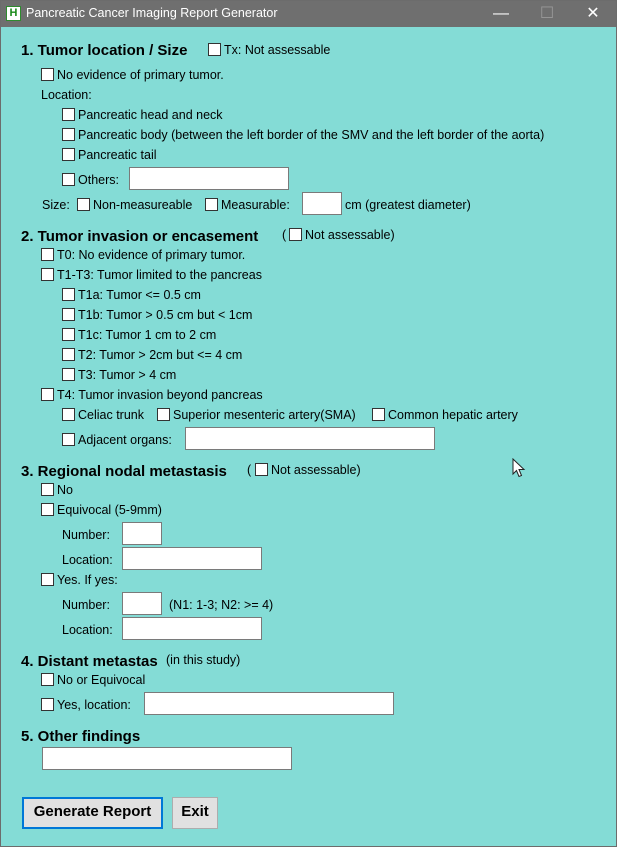  What do you see at coordinates (87, 630) in the screenshot?
I see `yes-location-label: Location:` at bounding box center [87, 630].